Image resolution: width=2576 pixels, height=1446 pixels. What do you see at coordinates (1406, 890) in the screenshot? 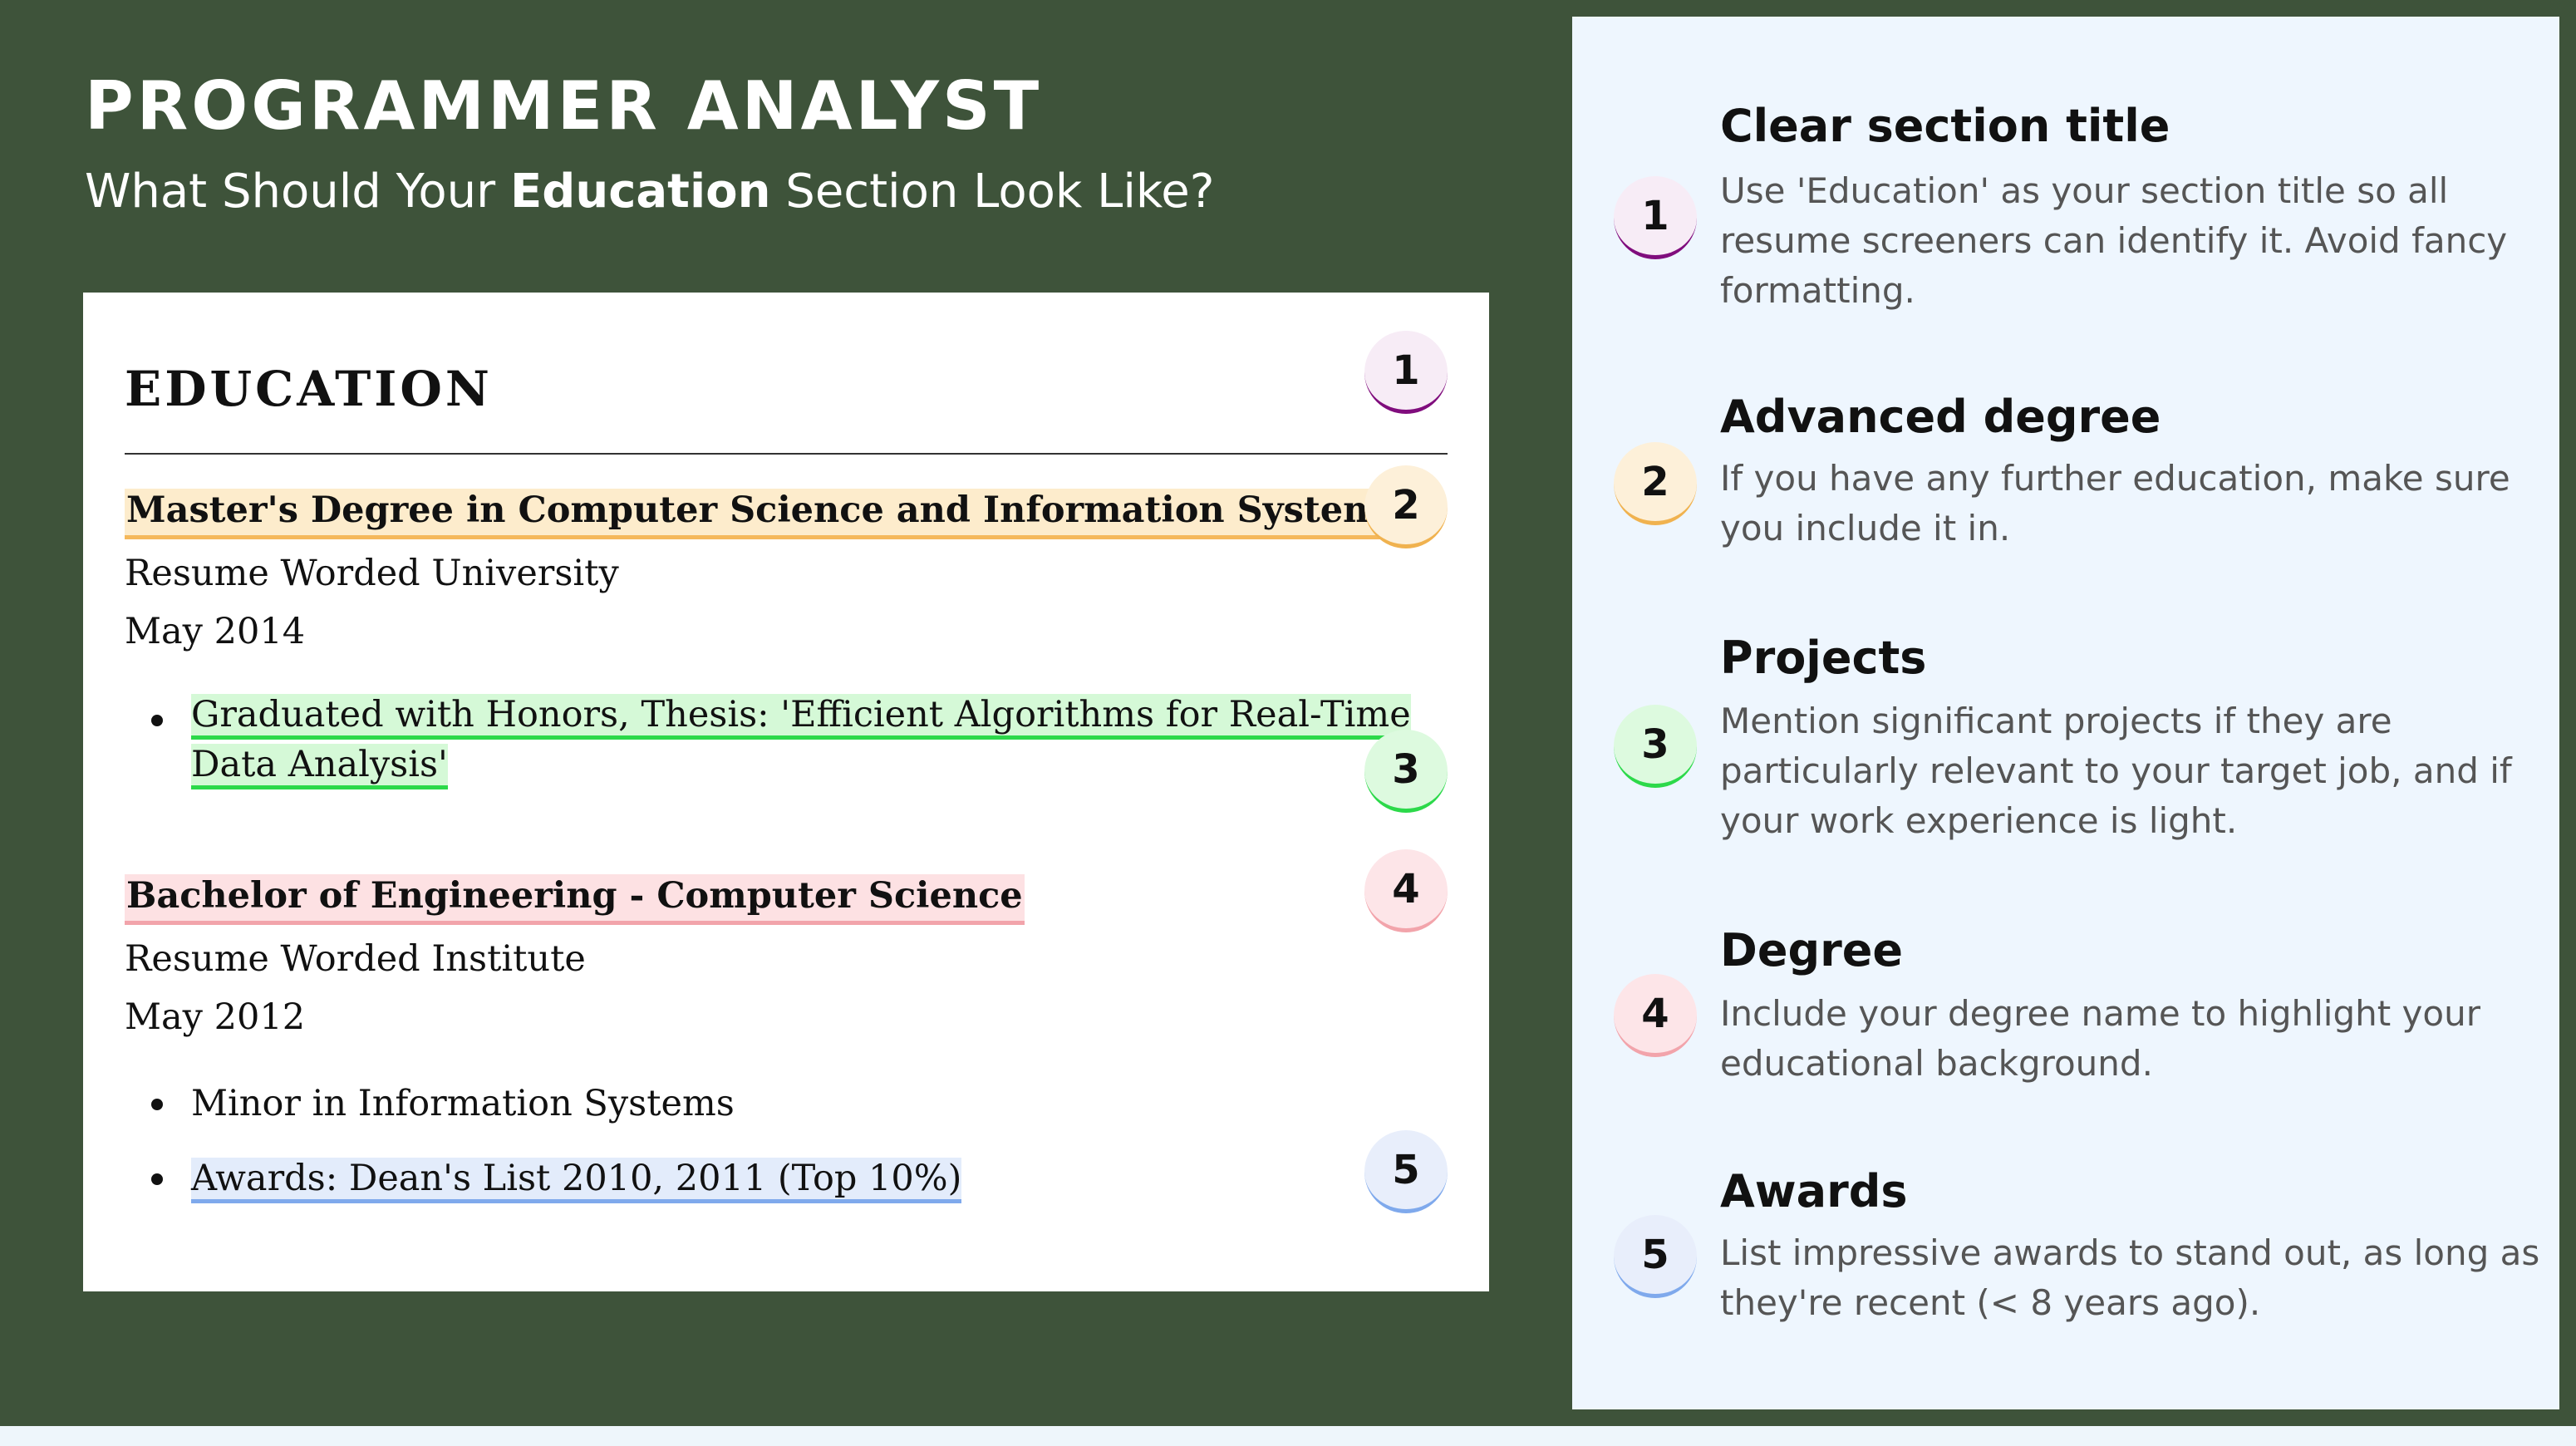
I see `marker-badge-4: 4` at bounding box center [1406, 890].